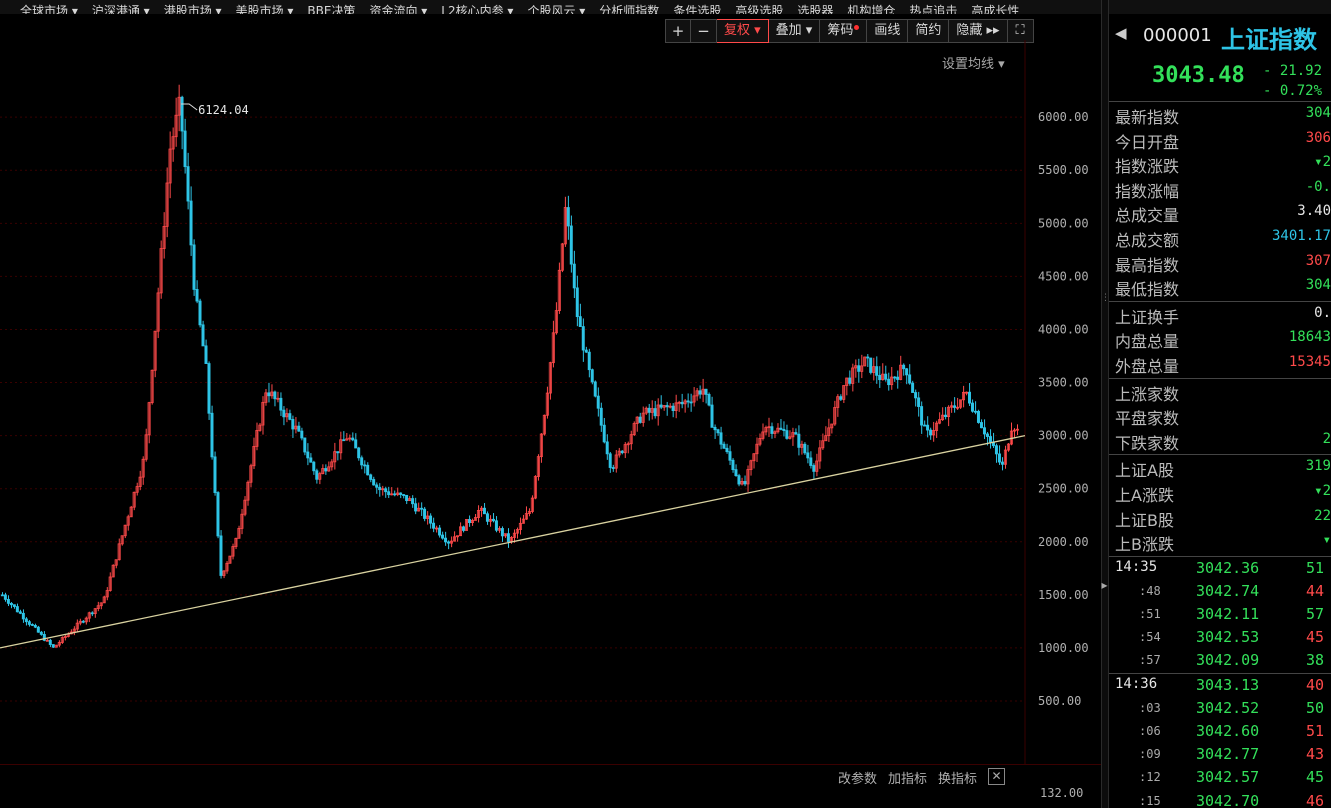 The width and height of the screenshot is (1331, 808). What do you see at coordinates (1318, 260) in the screenshot?
I see `quote-value: 307` at bounding box center [1318, 260].